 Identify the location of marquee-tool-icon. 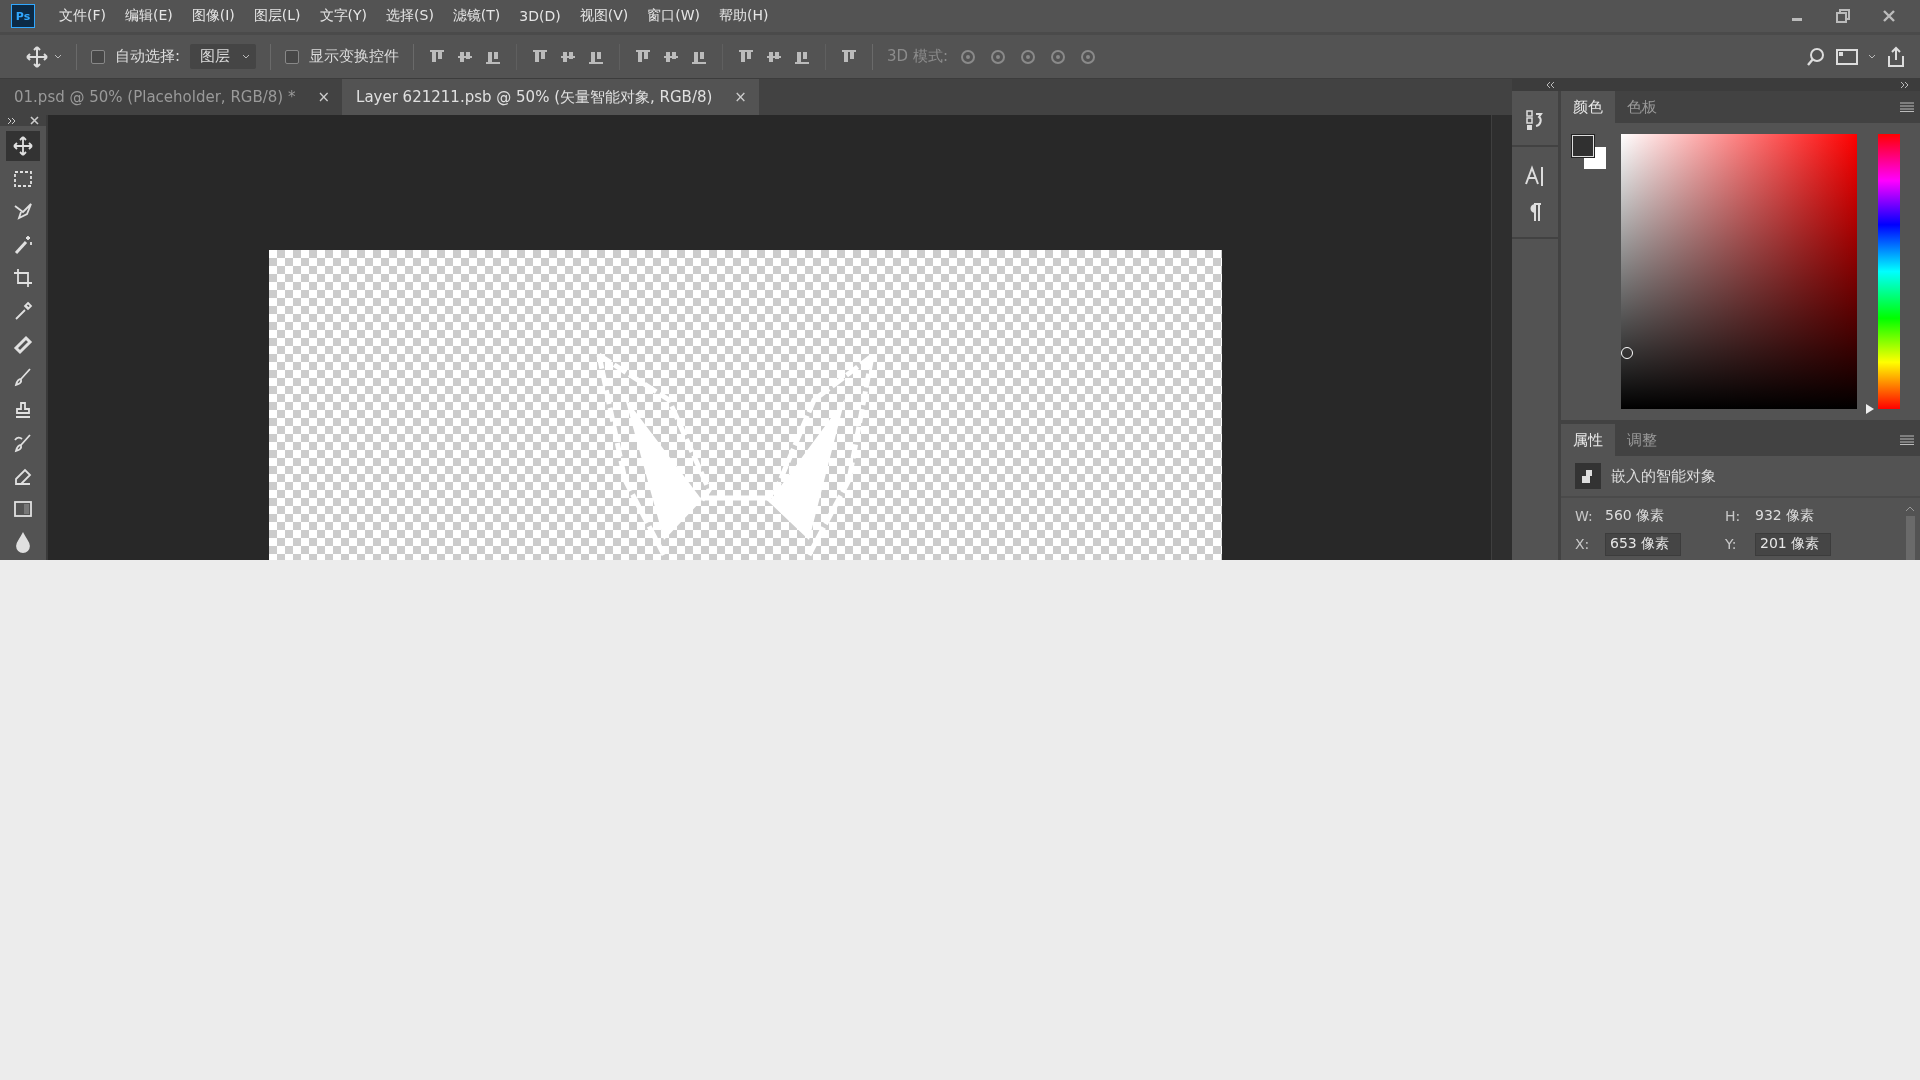
(23, 179).